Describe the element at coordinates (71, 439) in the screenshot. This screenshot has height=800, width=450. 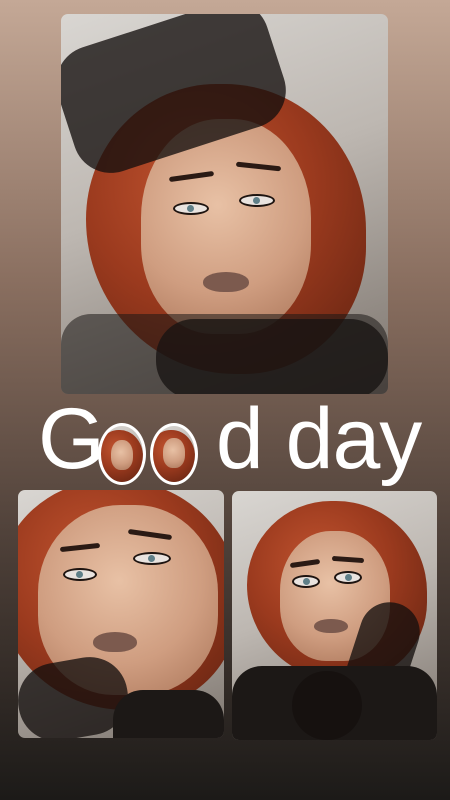
I see `headline-part-1: G` at that location.